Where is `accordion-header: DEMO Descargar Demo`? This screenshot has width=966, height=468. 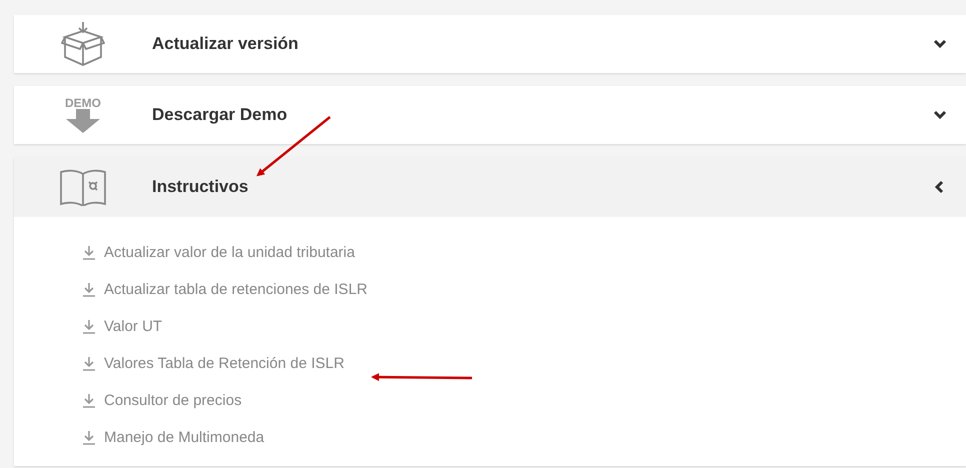 accordion-header: DEMO Descargar Demo is located at coordinates (490, 115).